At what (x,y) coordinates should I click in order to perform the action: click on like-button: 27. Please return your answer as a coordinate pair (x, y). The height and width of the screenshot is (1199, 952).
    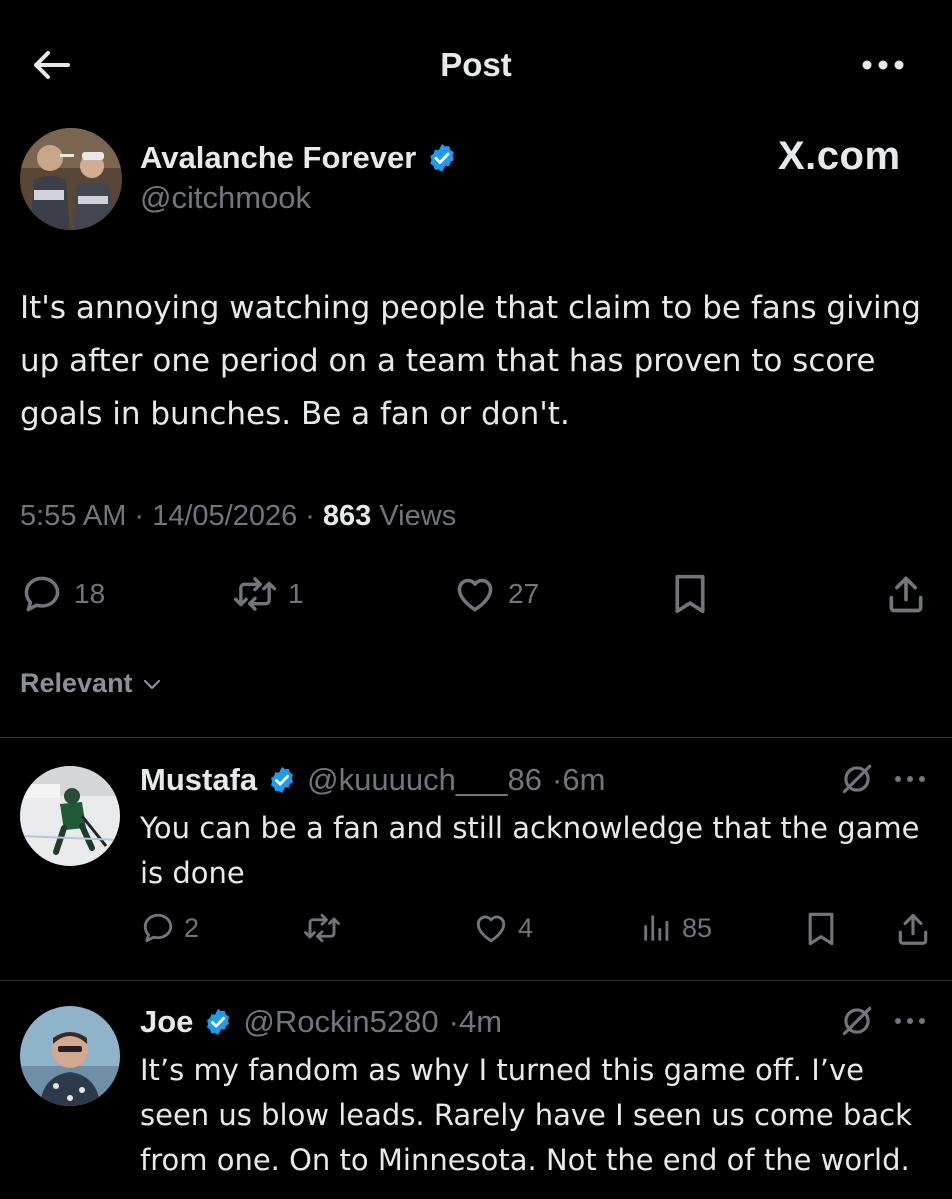
    Looking at the image, I should click on (495, 594).